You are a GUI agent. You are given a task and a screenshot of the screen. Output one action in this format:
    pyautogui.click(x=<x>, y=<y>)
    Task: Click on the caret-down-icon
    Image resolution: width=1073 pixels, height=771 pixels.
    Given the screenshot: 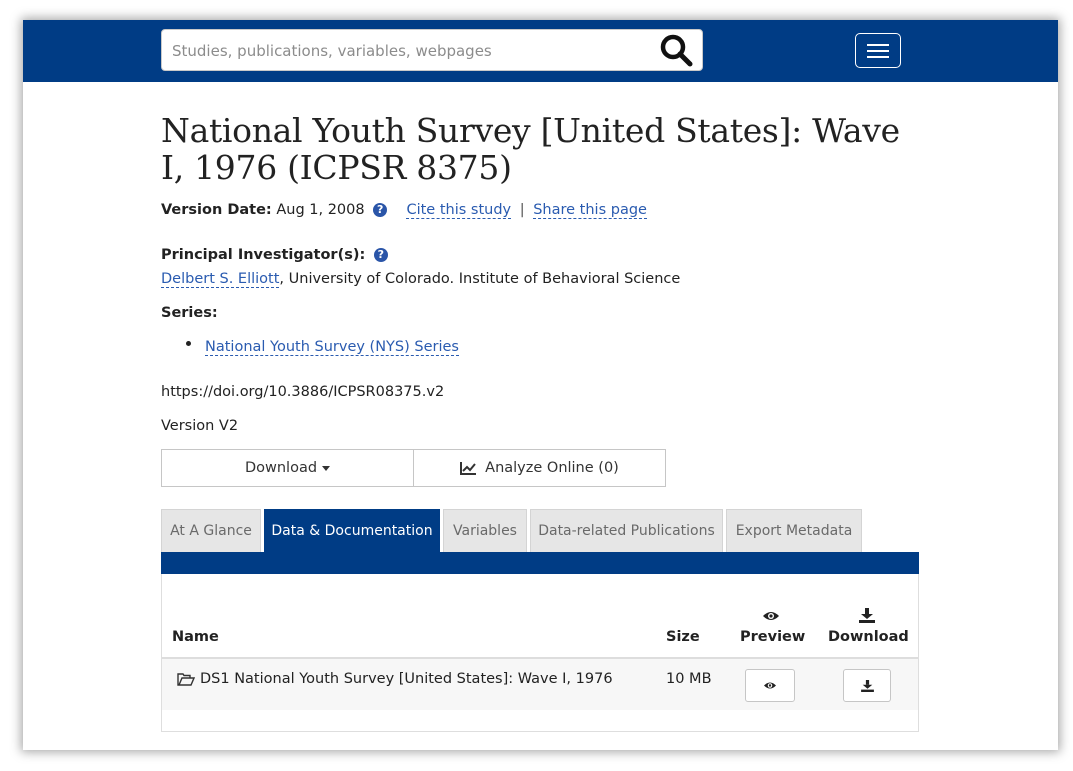 What is the action you would take?
    pyautogui.click(x=326, y=468)
    